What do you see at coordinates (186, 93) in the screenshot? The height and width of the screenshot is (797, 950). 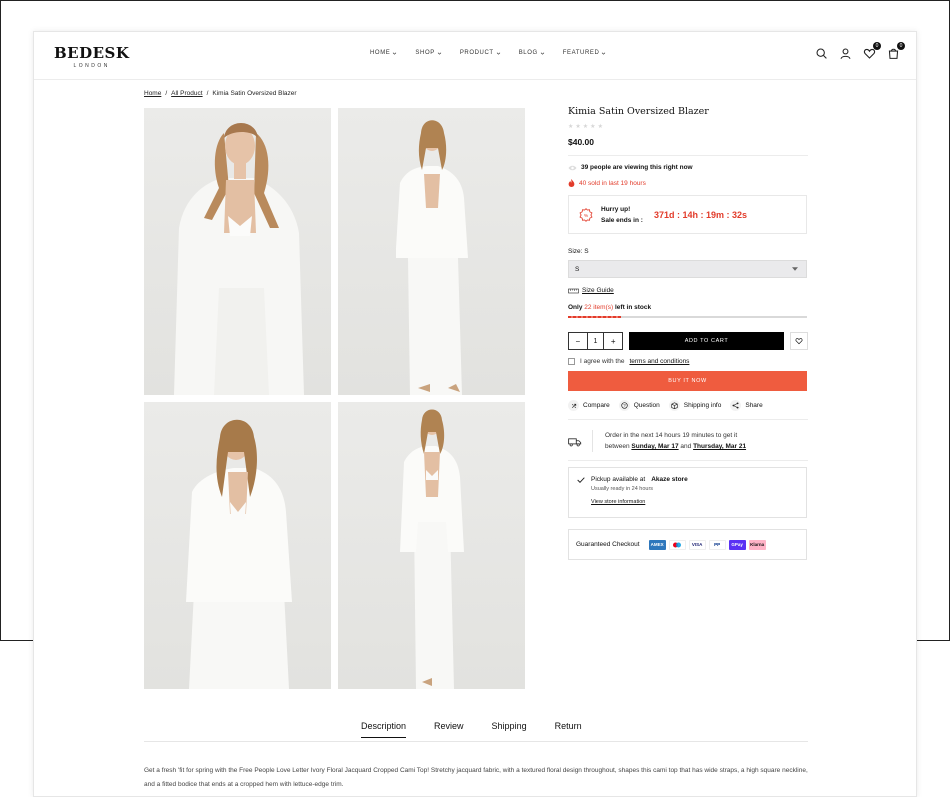 I see `breadcrumb-all-product: All Product` at bounding box center [186, 93].